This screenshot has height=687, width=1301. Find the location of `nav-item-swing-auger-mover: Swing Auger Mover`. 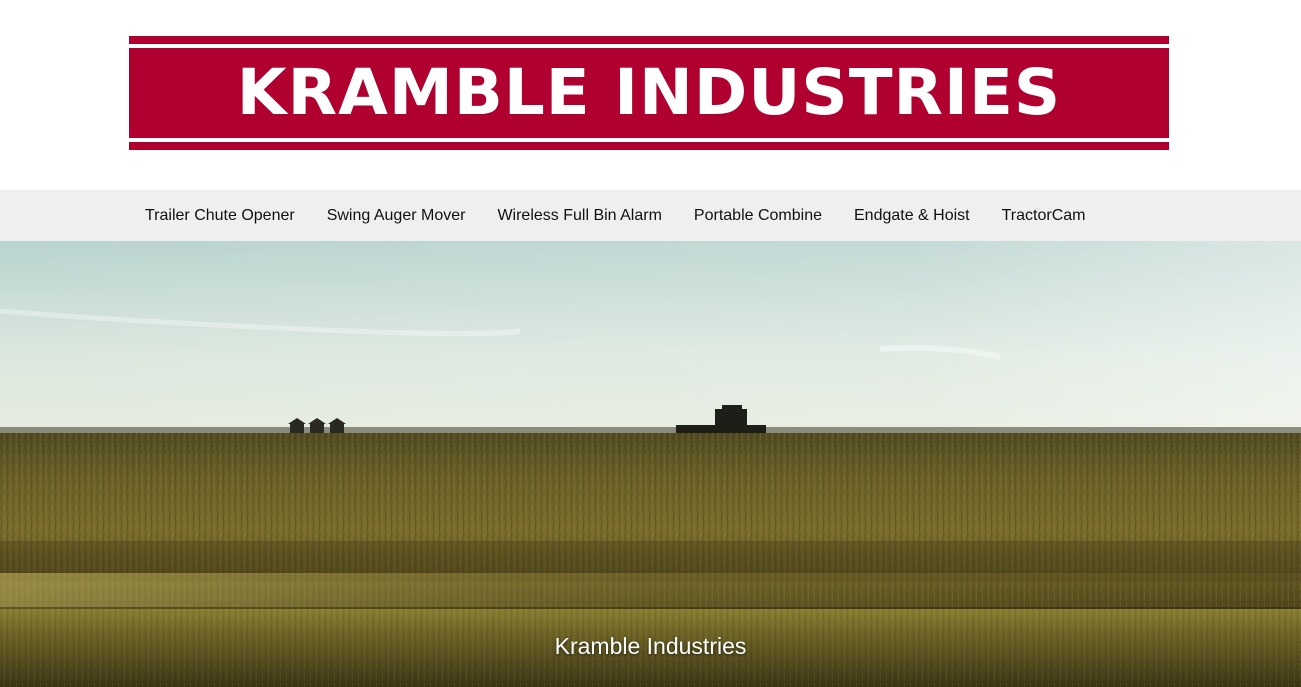

nav-item-swing-auger-mover: Swing Auger Mover is located at coordinates (396, 216).